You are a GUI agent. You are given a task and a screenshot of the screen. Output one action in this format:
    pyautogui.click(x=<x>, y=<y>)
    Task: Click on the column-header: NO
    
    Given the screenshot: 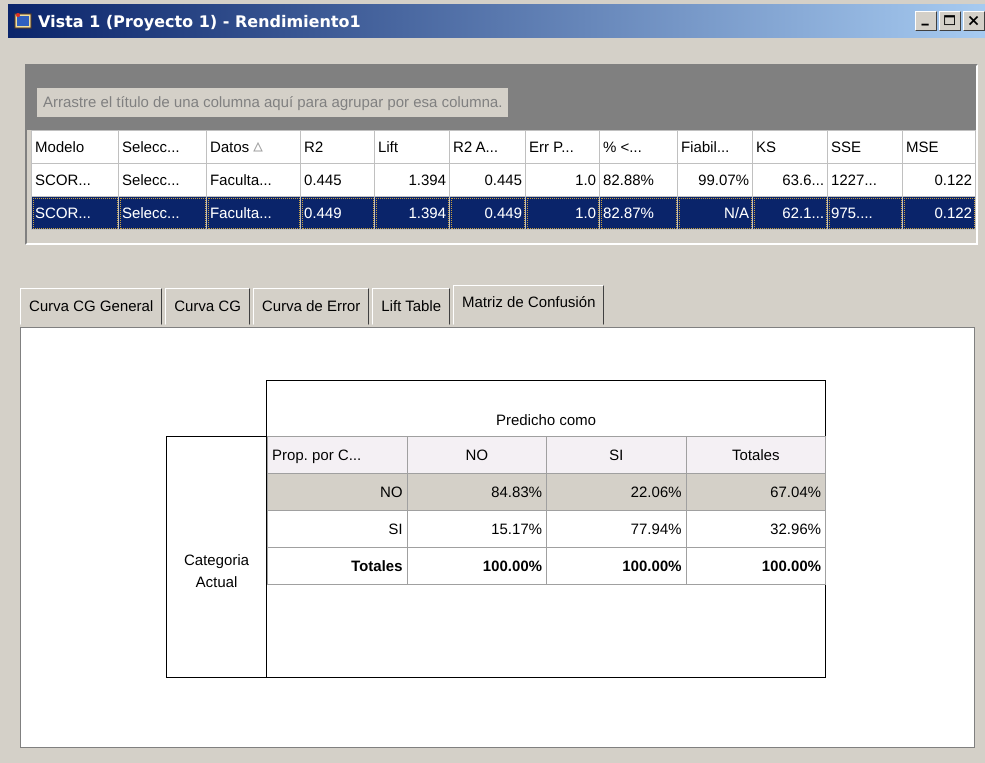 What is the action you would take?
    pyautogui.click(x=476, y=455)
    